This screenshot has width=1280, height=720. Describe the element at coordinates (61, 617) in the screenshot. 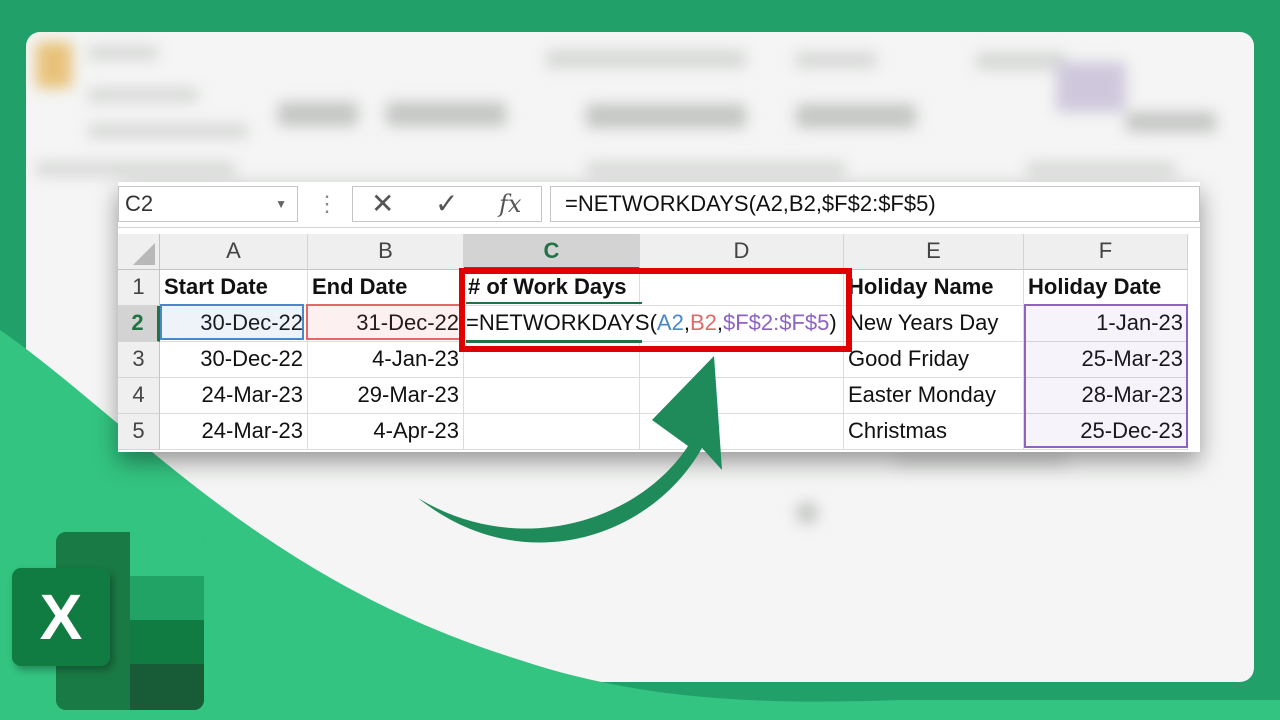

I see `excel-logo-letter: X` at that location.